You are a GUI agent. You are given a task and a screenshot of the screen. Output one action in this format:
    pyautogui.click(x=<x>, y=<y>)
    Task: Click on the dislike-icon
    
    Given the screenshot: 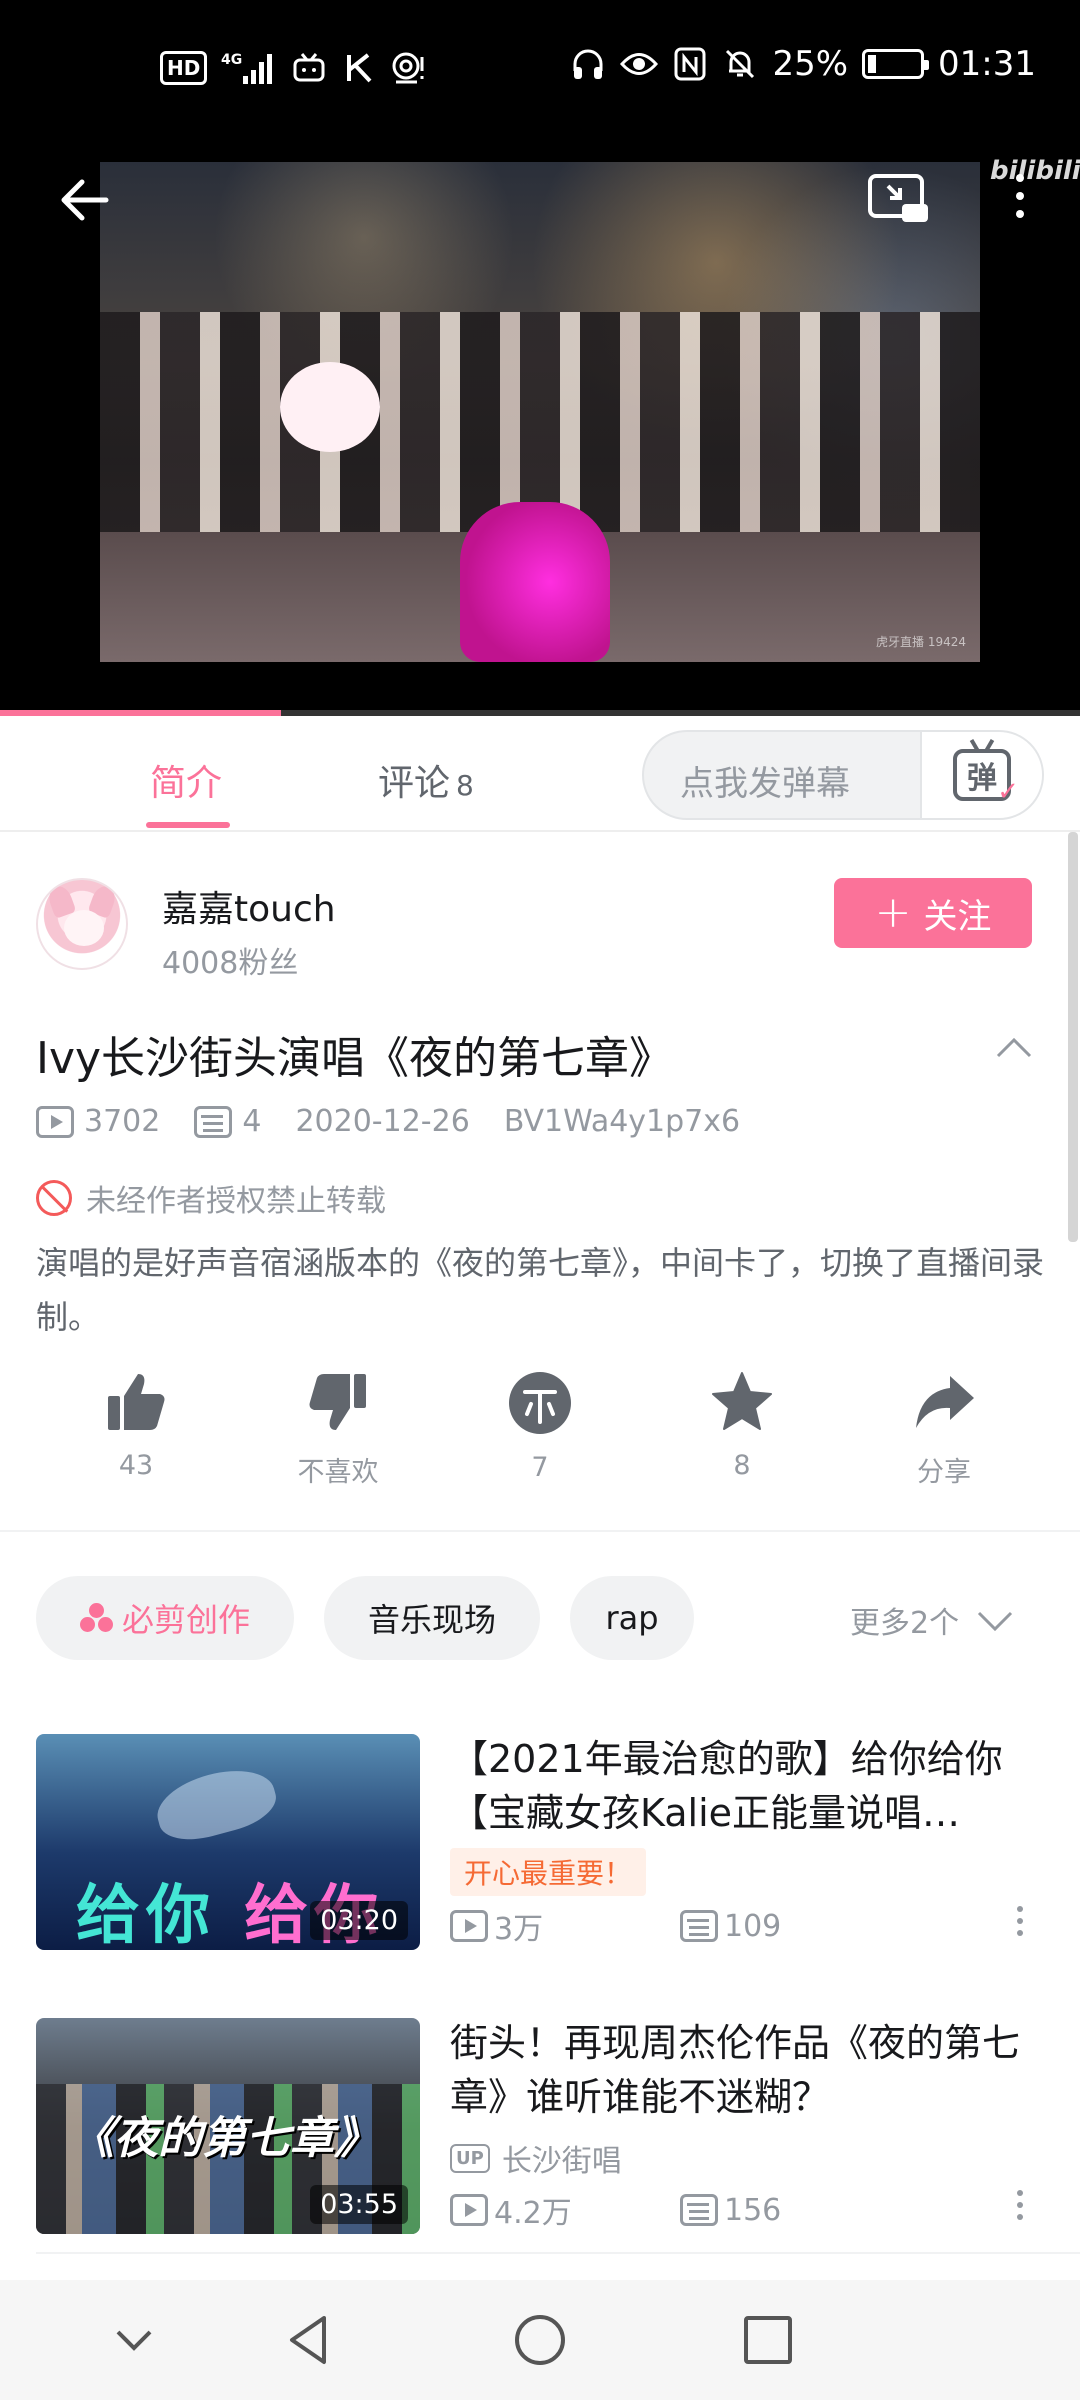 What is the action you would take?
    pyautogui.click(x=337, y=1402)
    